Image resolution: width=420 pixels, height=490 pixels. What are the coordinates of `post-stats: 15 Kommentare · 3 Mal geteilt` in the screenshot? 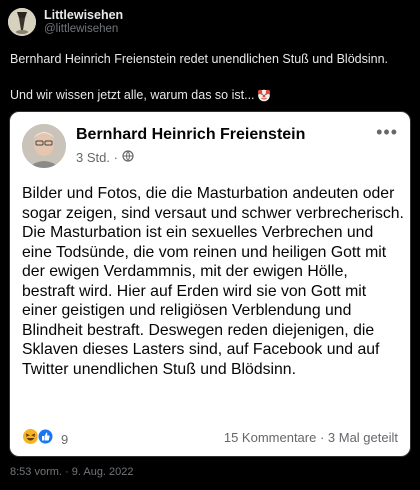 It's located at (311, 437).